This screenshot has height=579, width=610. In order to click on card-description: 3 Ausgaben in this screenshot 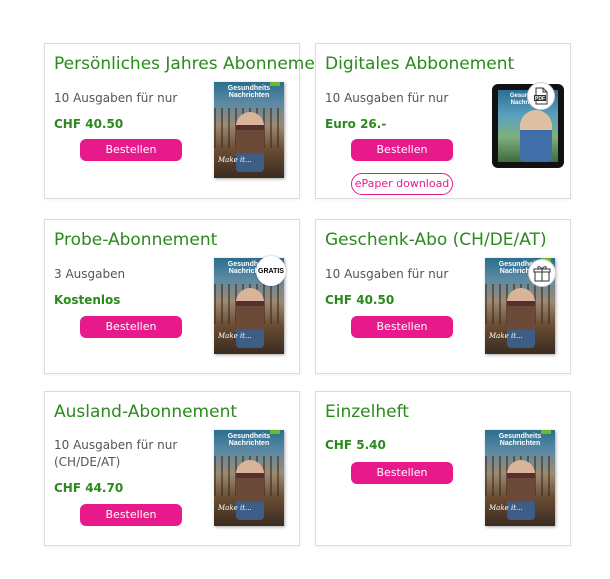, I will do `click(90, 274)`.